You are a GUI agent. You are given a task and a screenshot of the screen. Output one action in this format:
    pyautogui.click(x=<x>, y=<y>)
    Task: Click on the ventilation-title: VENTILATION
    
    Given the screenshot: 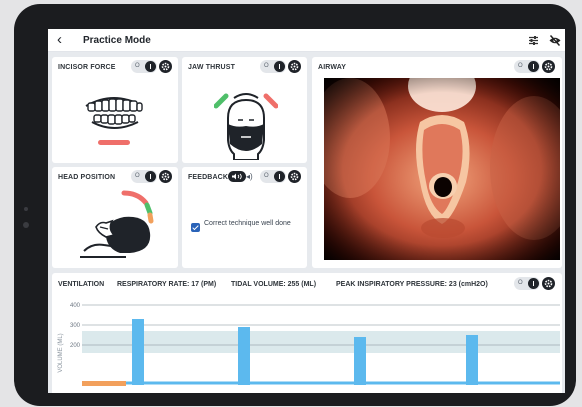 What is the action you would take?
    pyautogui.click(x=81, y=284)
    